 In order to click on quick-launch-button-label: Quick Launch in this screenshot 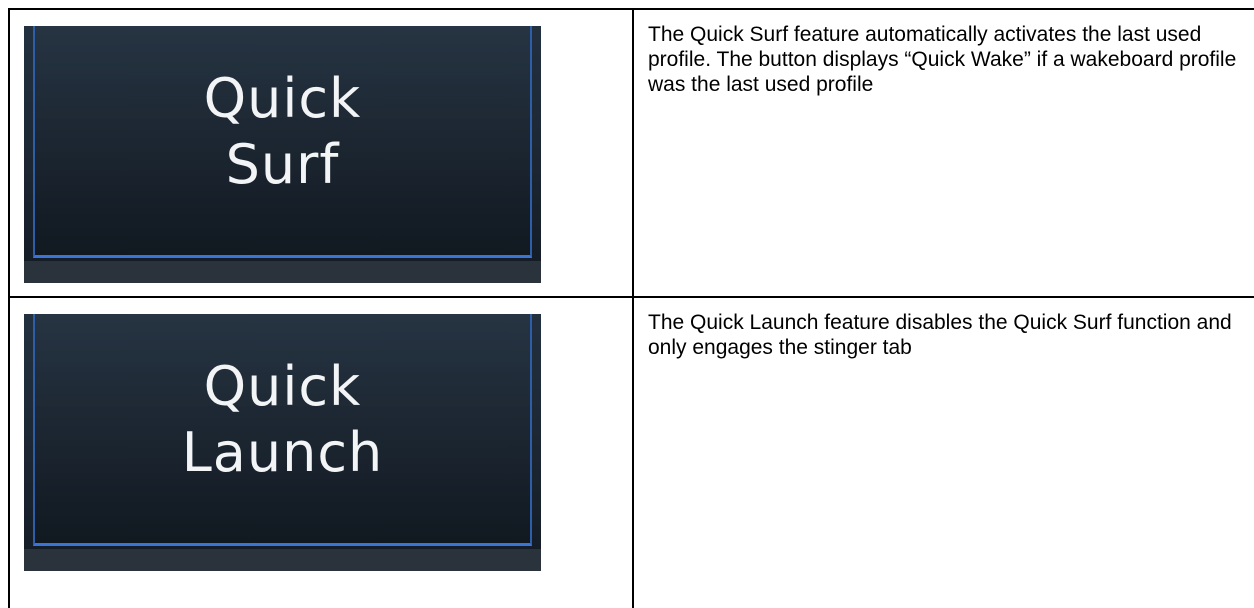, I will do `click(282, 420)`.